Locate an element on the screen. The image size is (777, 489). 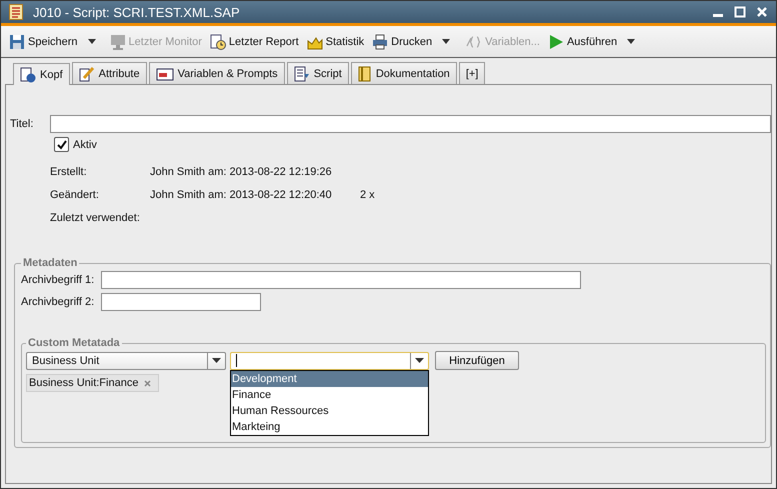
info-value: John Smith am: 2013-08-22 12:20:40 is located at coordinates (241, 195).